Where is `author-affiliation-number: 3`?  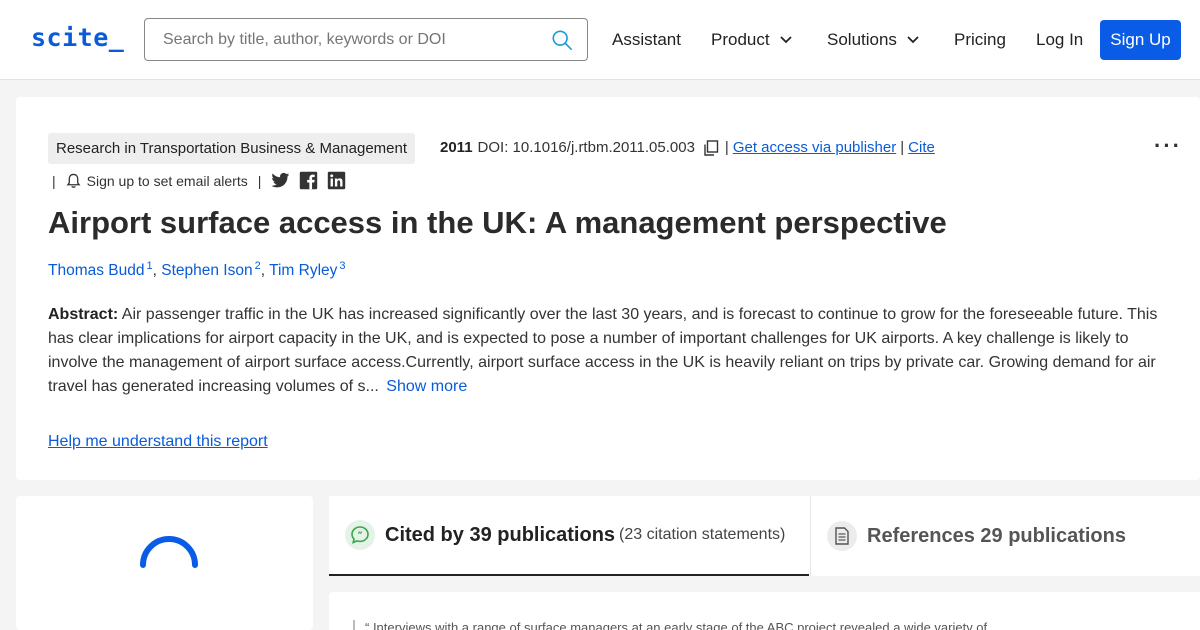
author-affiliation-number: 3 is located at coordinates (342, 266).